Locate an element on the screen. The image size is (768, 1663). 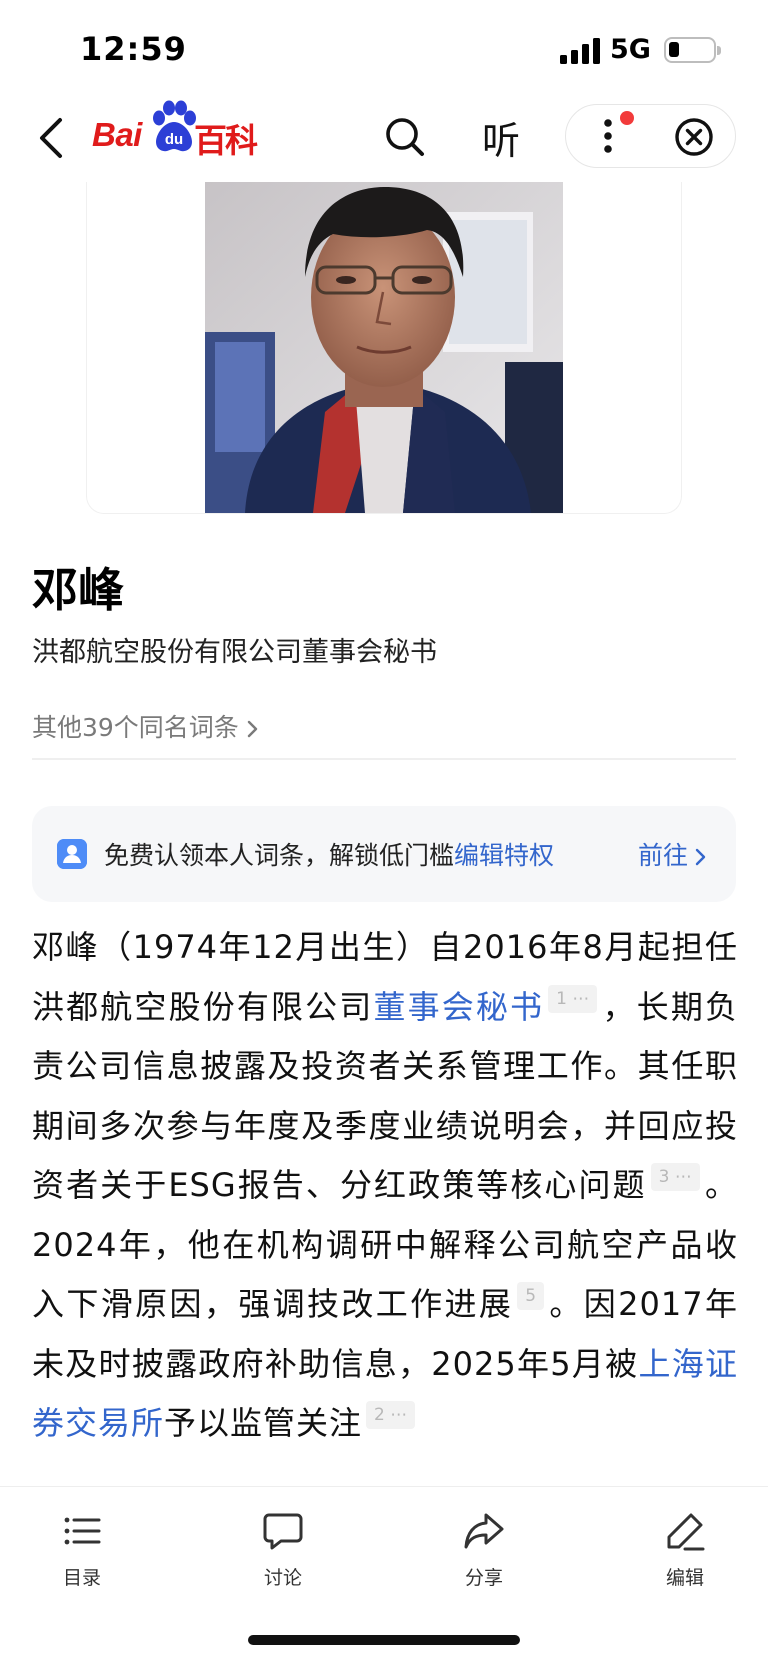
divider is located at coordinates (384, 759).